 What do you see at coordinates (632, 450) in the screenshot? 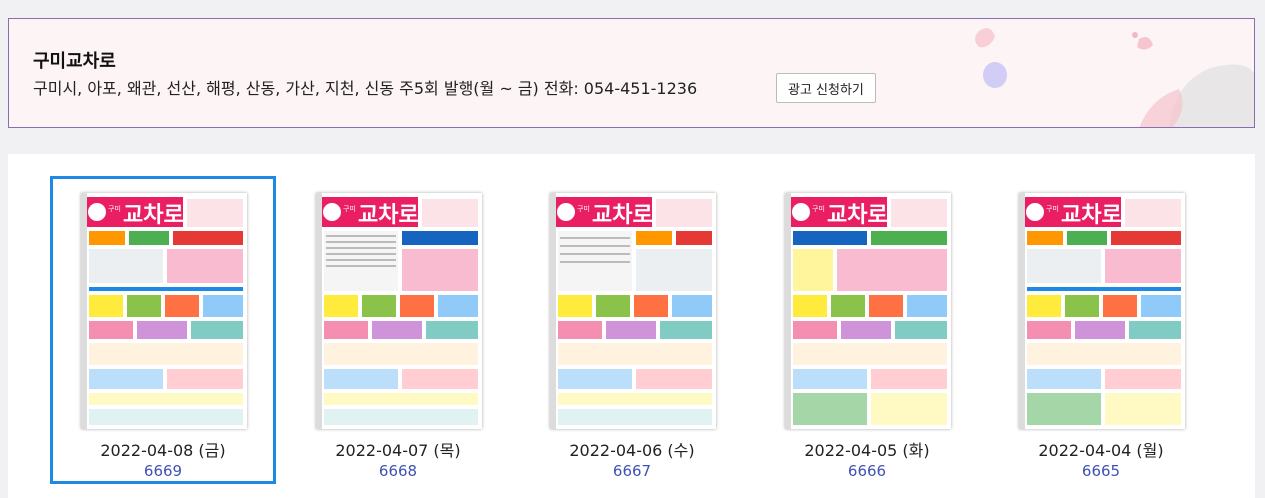
I see `issue-date: 2022-04-06 (수)` at bounding box center [632, 450].